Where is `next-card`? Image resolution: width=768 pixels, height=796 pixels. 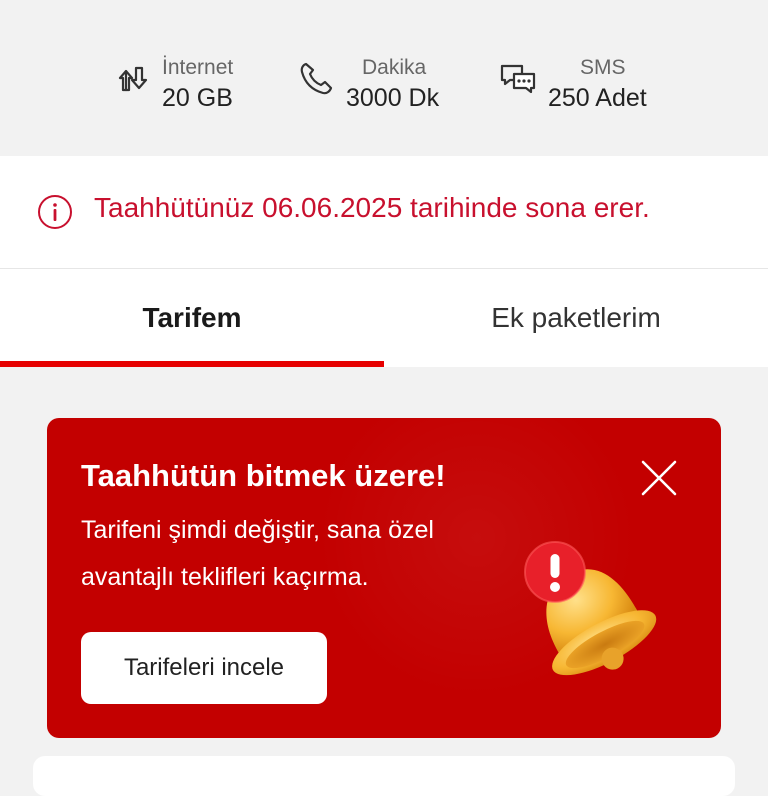
next-card is located at coordinates (384, 776).